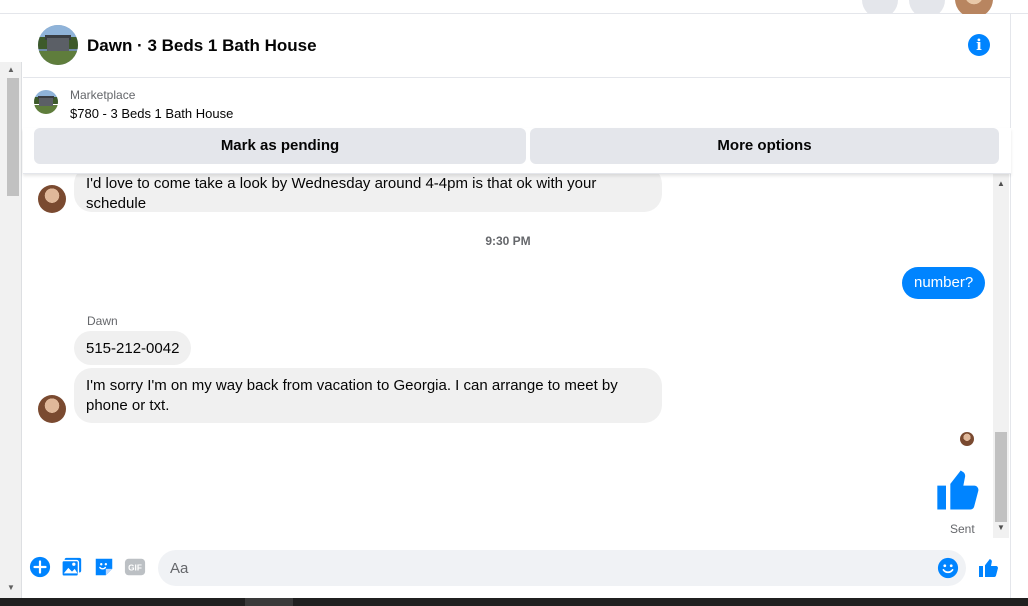 This screenshot has width=1028, height=606. I want to click on top-bar, so click(514, 9).